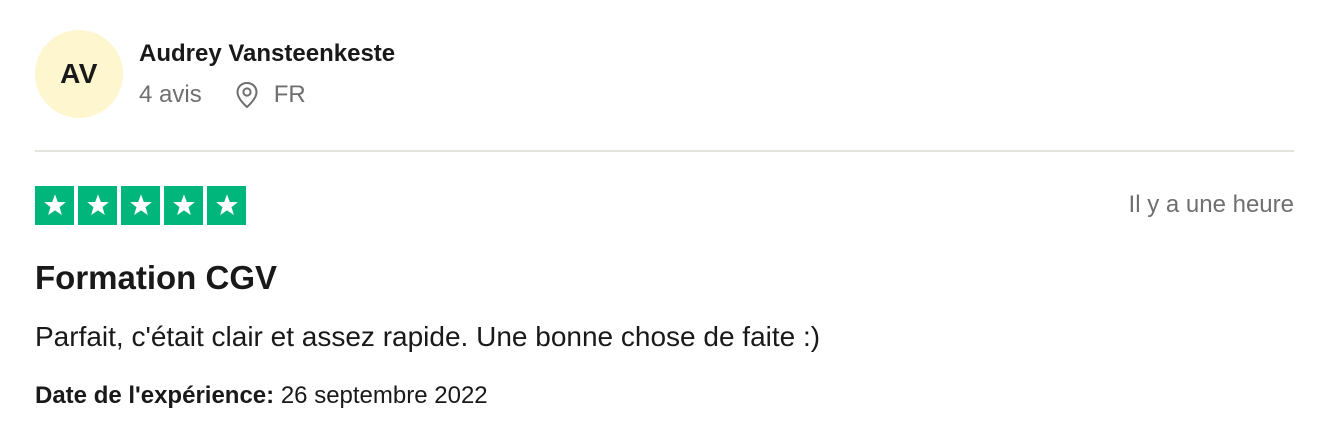 The height and width of the screenshot is (440, 1330). Describe the element at coordinates (664, 205) in the screenshot. I see `rating-row: Il y a une heure` at that location.